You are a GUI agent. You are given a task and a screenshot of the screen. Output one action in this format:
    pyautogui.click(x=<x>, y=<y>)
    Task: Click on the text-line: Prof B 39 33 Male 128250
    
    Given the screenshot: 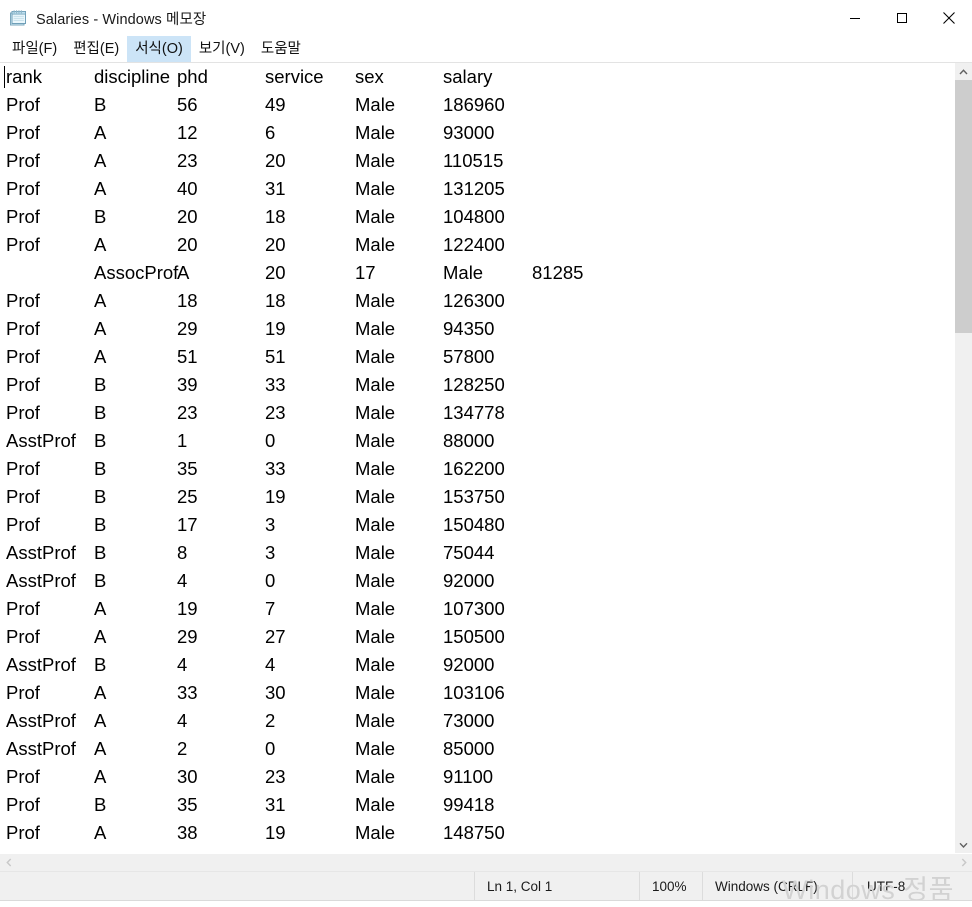 What is the action you would take?
    pyautogui.click(x=477, y=385)
    